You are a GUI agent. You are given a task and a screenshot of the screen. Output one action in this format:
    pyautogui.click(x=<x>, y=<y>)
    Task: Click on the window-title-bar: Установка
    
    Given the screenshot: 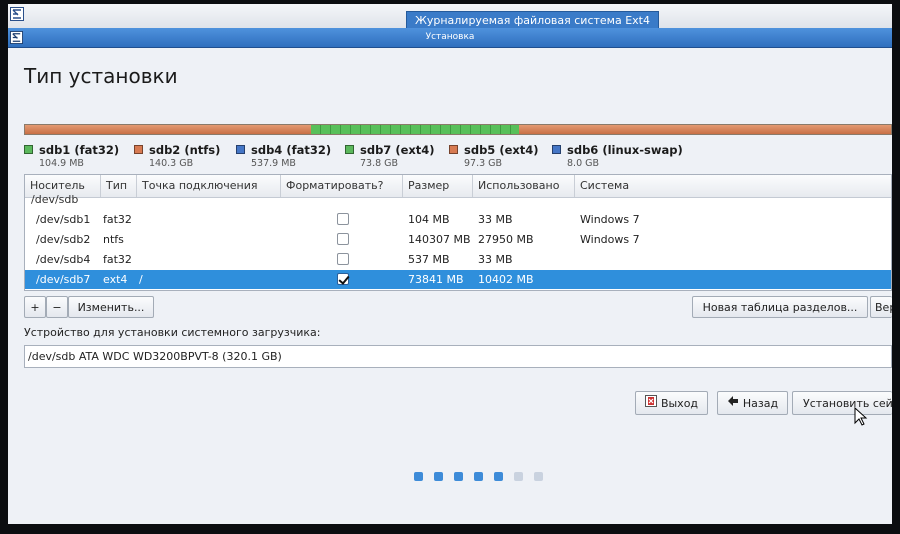 What is the action you would take?
    pyautogui.click(x=450, y=38)
    